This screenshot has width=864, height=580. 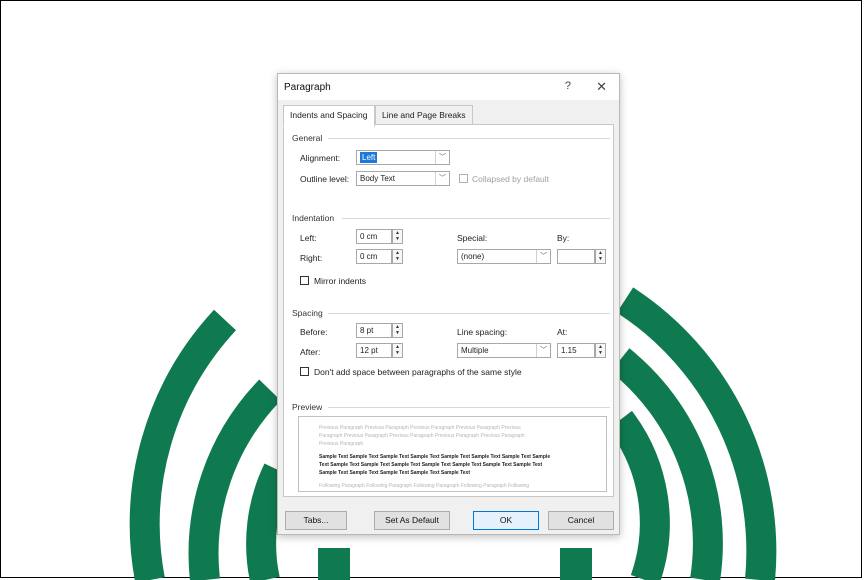 What do you see at coordinates (341, 444) in the screenshot?
I see `preview-previous-line: Previous Paragraph` at bounding box center [341, 444].